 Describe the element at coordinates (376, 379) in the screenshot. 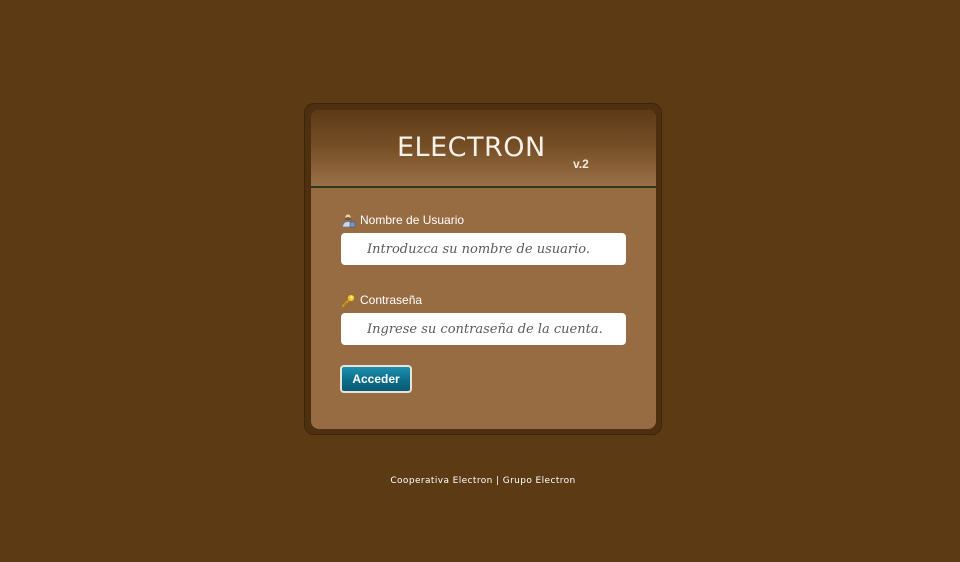

I see `acceder-button: Acceder` at that location.